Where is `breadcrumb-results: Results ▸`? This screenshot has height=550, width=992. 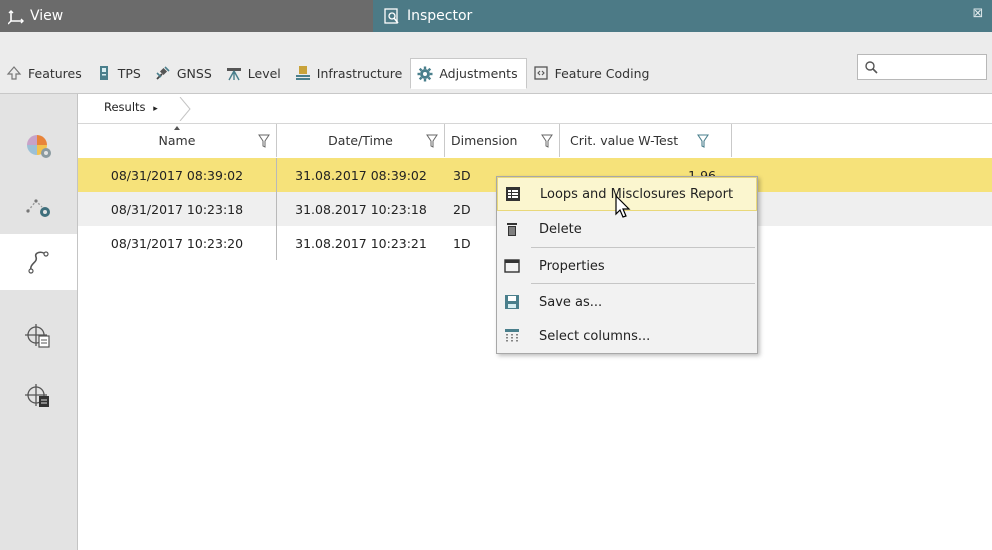
breadcrumb-results: Results ▸ is located at coordinates (131, 107).